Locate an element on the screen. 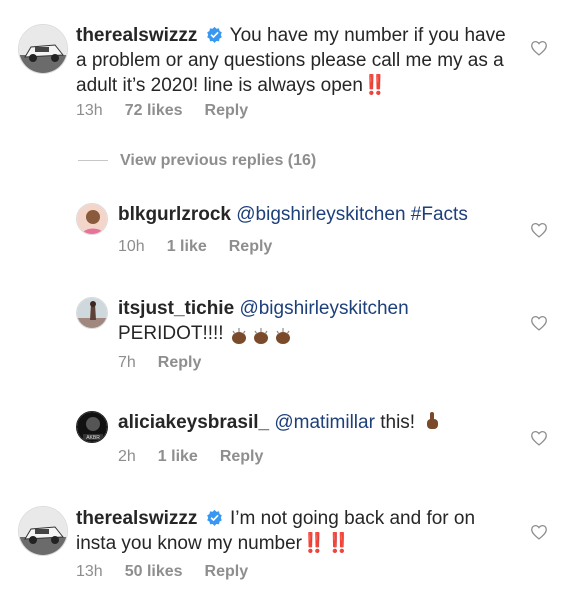 The height and width of the screenshot is (600, 578). comment-timestamp: 7h is located at coordinates (127, 362).